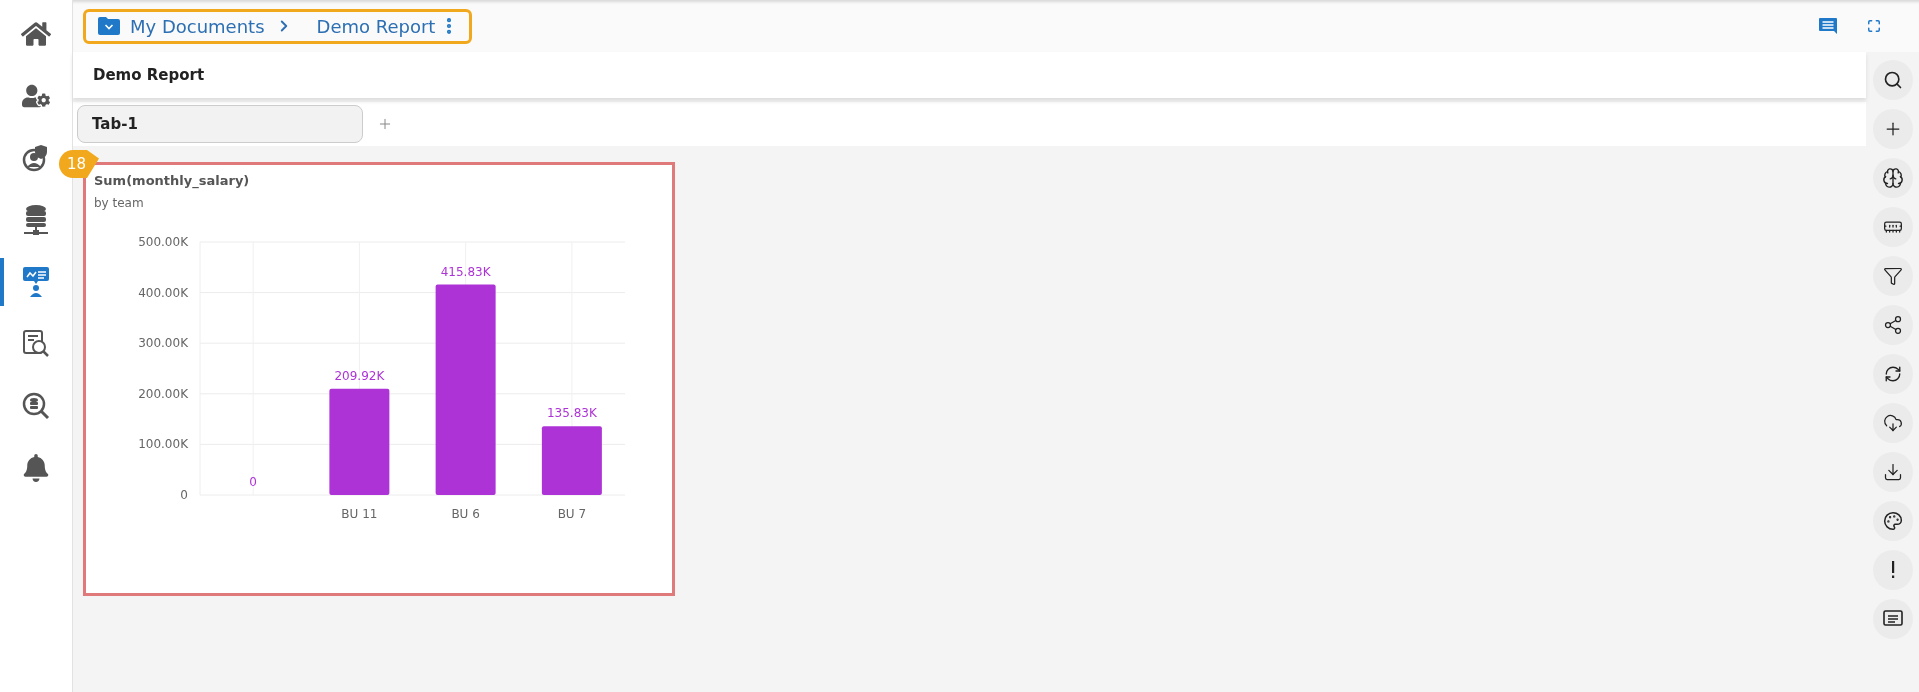 The height and width of the screenshot is (692, 1919). I want to click on axis-tick-label: 400.00K, so click(163, 292).